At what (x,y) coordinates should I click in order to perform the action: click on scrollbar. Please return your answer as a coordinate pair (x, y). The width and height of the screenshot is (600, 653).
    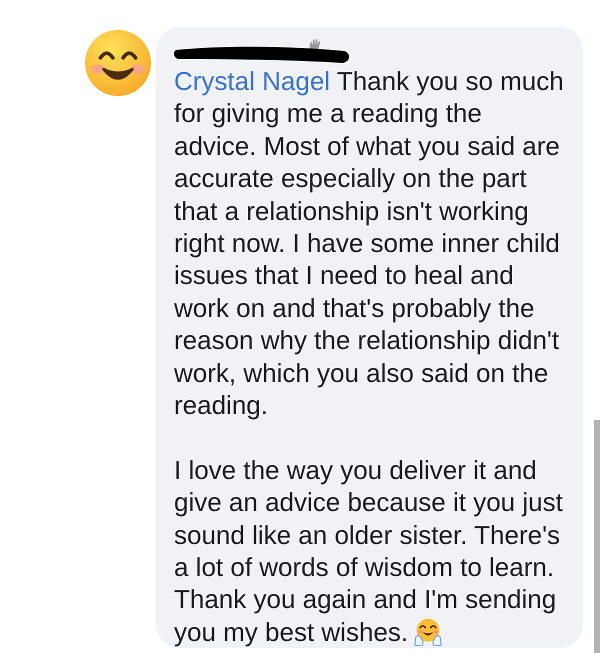
    Looking at the image, I should click on (597, 536).